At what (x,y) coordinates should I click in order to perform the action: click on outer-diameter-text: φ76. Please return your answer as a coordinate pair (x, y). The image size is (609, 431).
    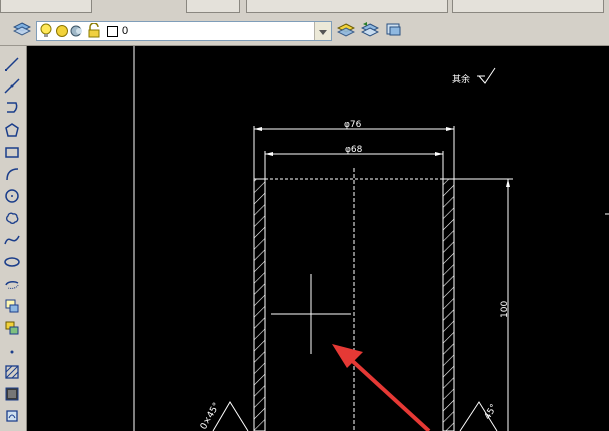
    Looking at the image, I should click on (353, 125).